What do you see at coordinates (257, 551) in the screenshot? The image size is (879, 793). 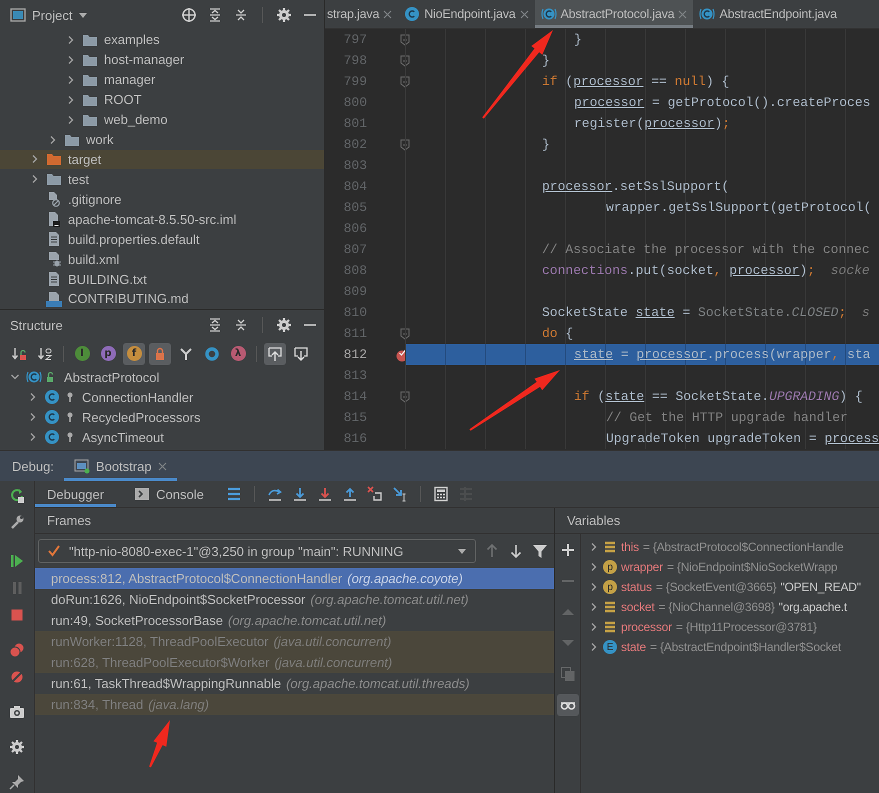 I see `thread-dropdown: "http-nio-8080-exec-1"@3,250 in group "main": RUNNING` at bounding box center [257, 551].